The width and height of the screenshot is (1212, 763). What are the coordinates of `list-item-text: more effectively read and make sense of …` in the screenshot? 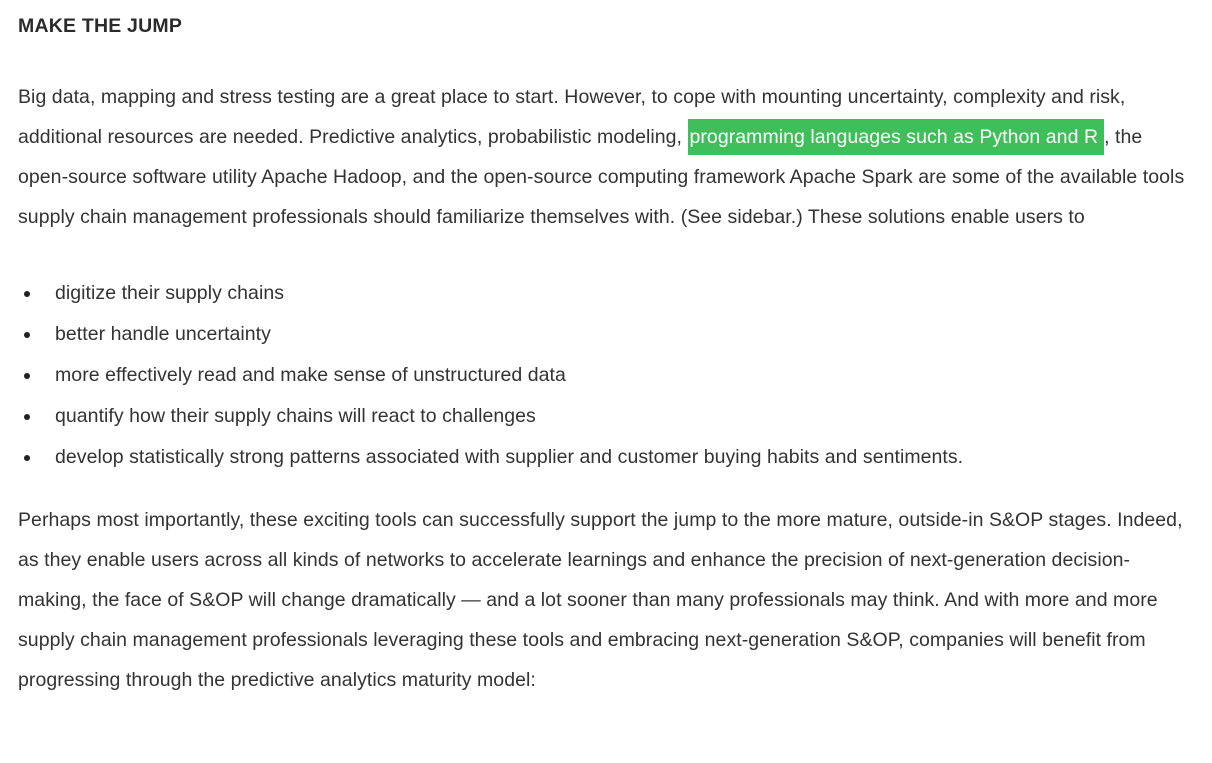 It's located at (310, 375).